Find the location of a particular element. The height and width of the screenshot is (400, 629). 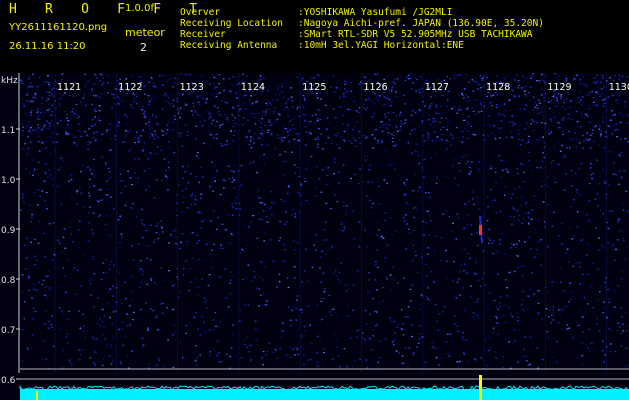

y-tick-label: 1.0 is located at coordinates (8, 181).